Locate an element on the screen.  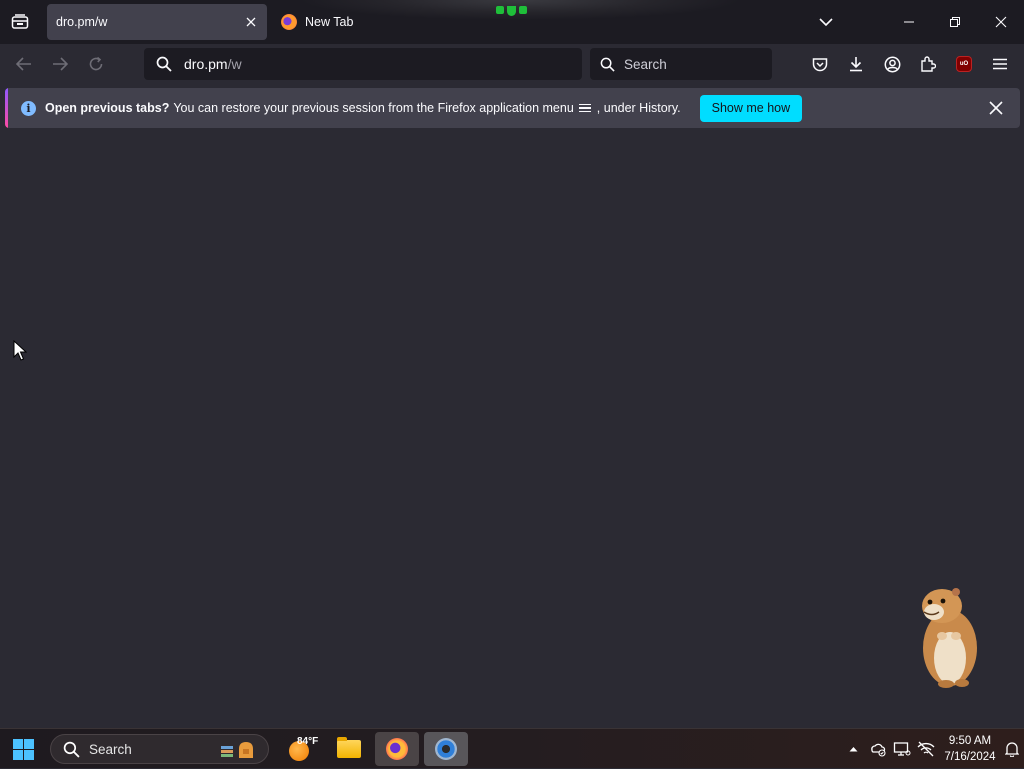
notifications-button is located at coordinates (1012, 749).